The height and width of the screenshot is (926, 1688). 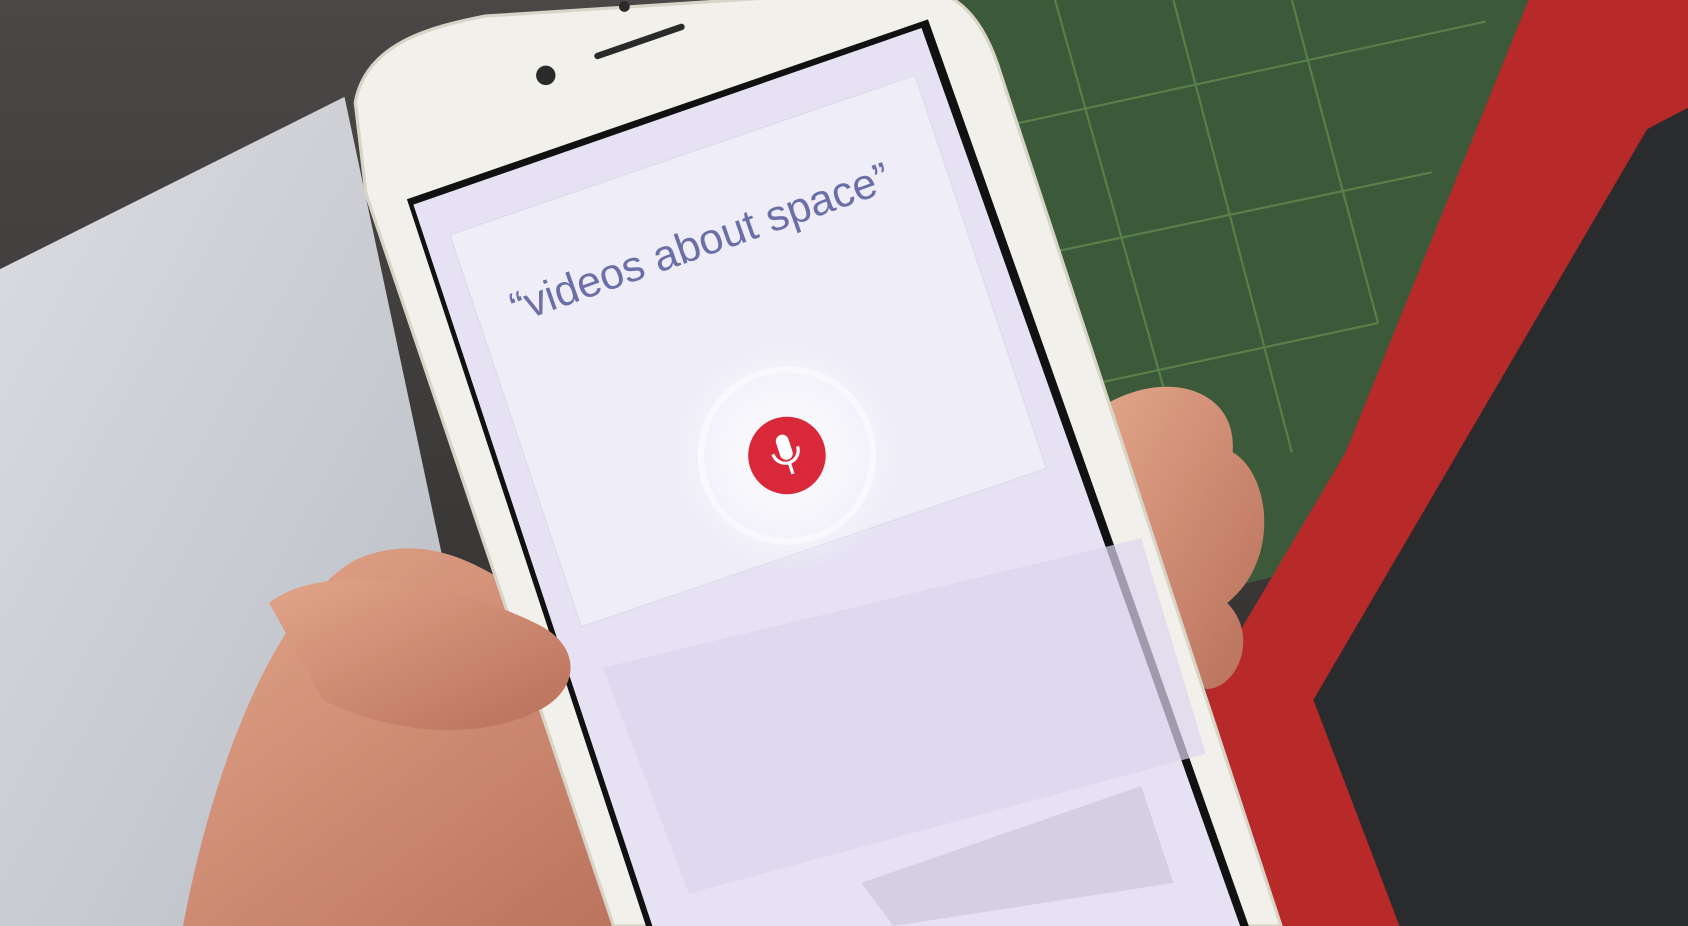 What do you see at coordinates (546, 75) in the screenshot?
I see `front-camera` at bounding box center [546, 75].